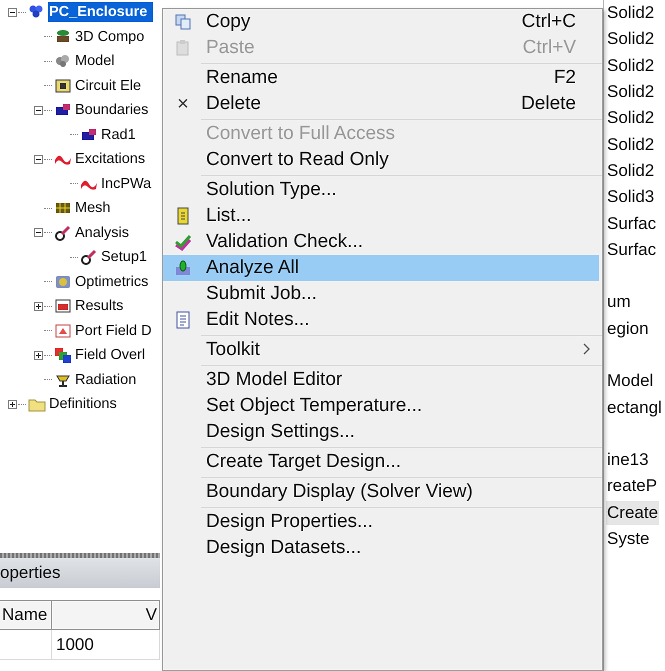 This screenshot has width=665, height=671. I want to click on menu-item: × Delete Delete, so click(381, 104).